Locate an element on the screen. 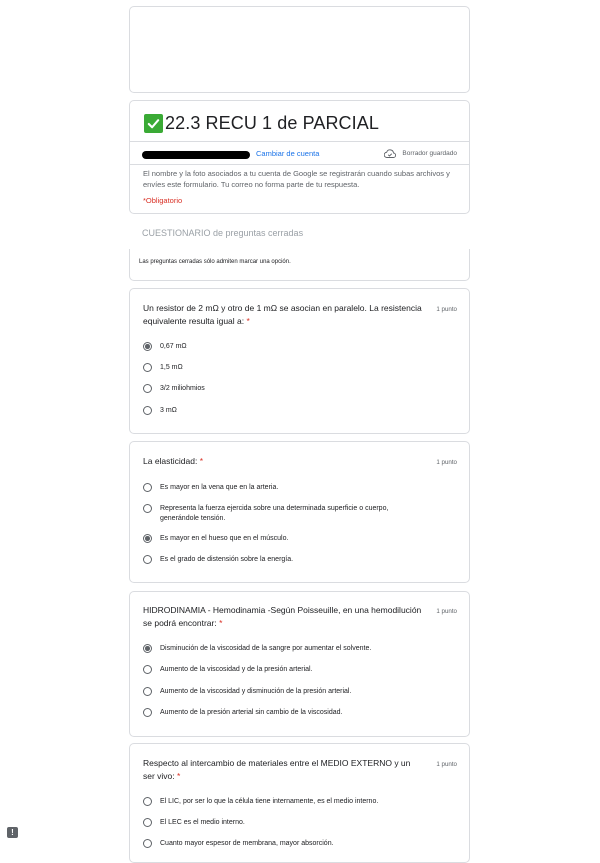 The height and width of the screenshot is (863, 600). title-row: 22.3 RECU 1 de PARCIAL is located at coordinates (261, 123).